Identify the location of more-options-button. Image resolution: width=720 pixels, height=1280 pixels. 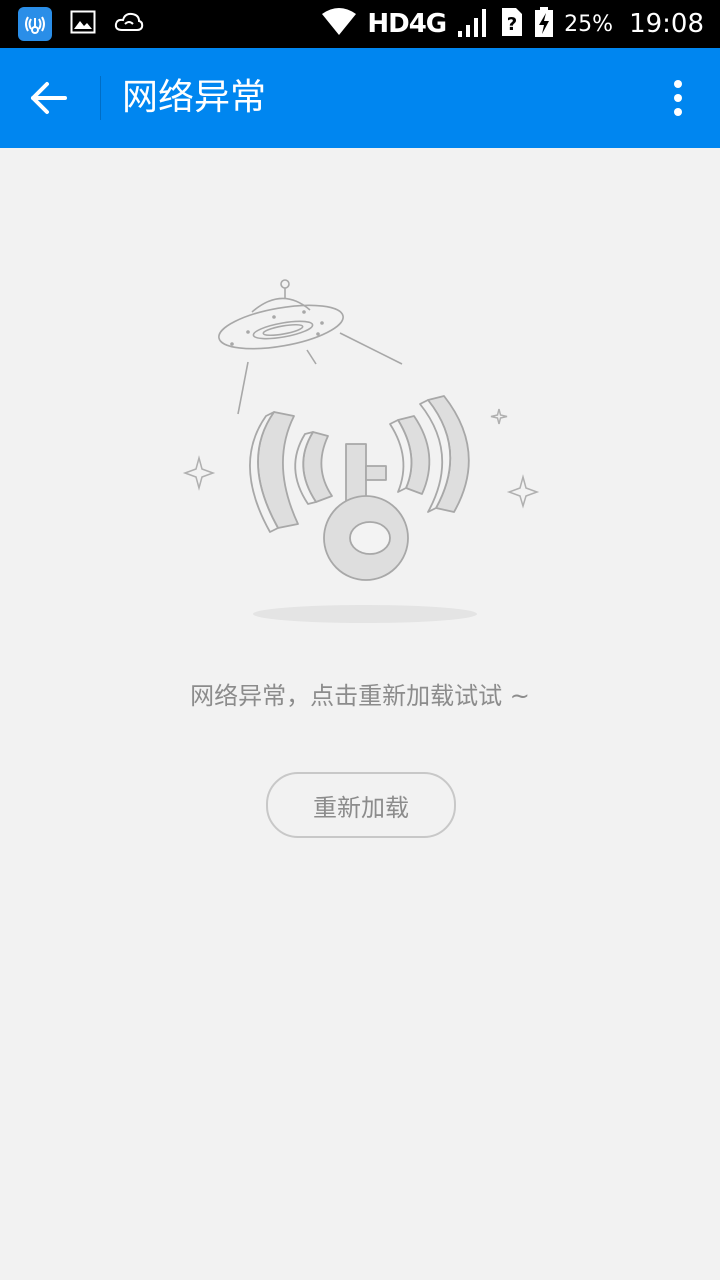
(678, 98).